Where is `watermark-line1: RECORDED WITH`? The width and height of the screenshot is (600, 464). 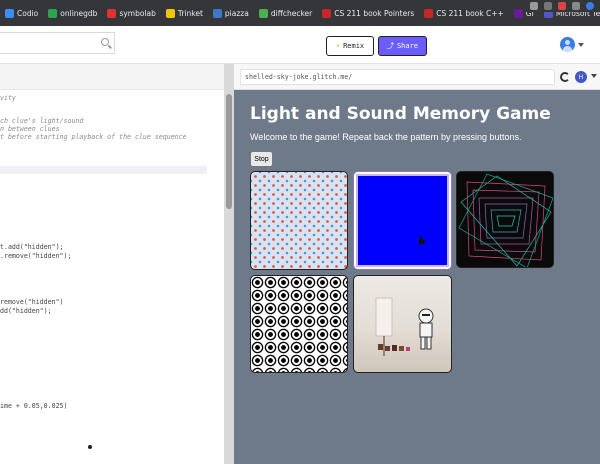 watermark-line1: RECORDED WITH is located at coordinates (36, 436).